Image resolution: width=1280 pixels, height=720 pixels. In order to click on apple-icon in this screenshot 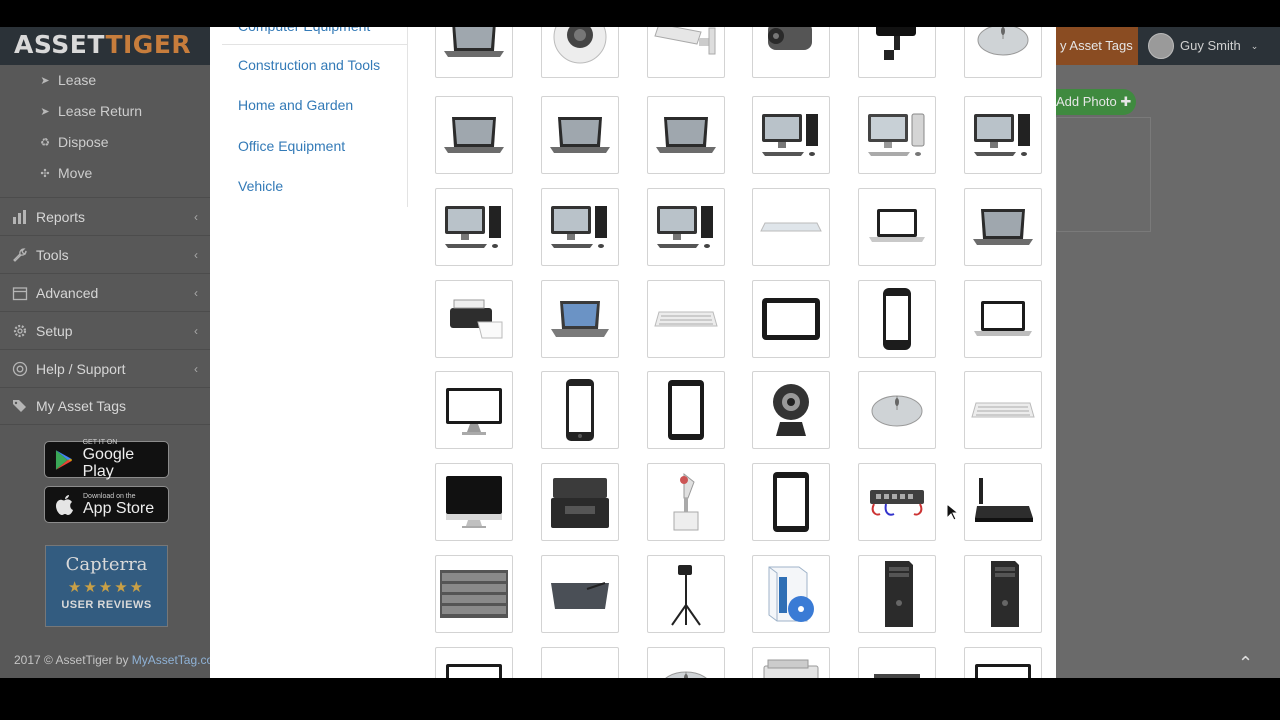, I will do `click(64, 504)`.